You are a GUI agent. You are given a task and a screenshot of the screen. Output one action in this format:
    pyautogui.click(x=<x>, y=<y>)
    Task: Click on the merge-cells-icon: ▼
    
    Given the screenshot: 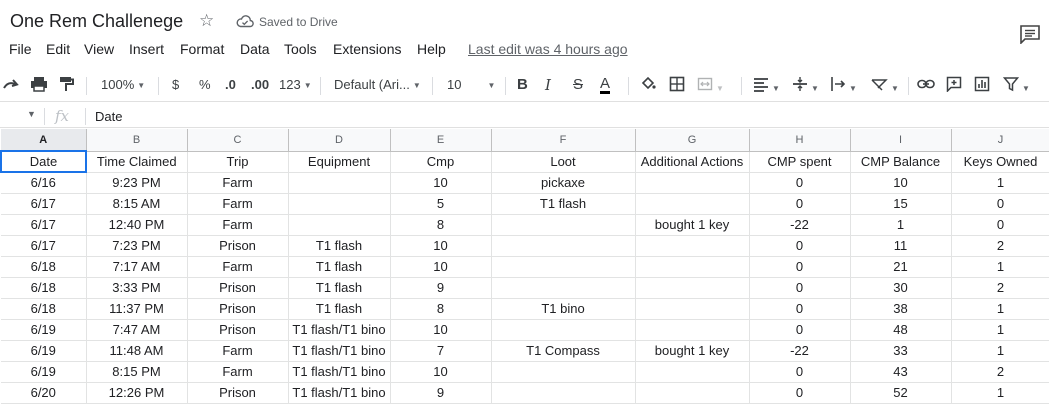 What is the action you would take?
    pyautogui.click(x=710, y=87)
    